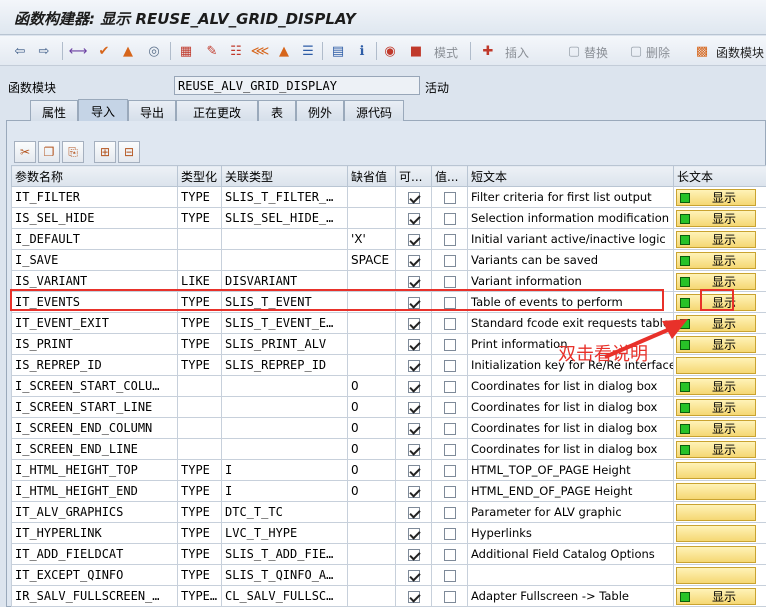 The height and width of the screenshot is (607, 766). What do you see at coordinates (129, 152) in the screenshot?
I see `delete-row-icon: ⊟` at bounding box center [129, 152].